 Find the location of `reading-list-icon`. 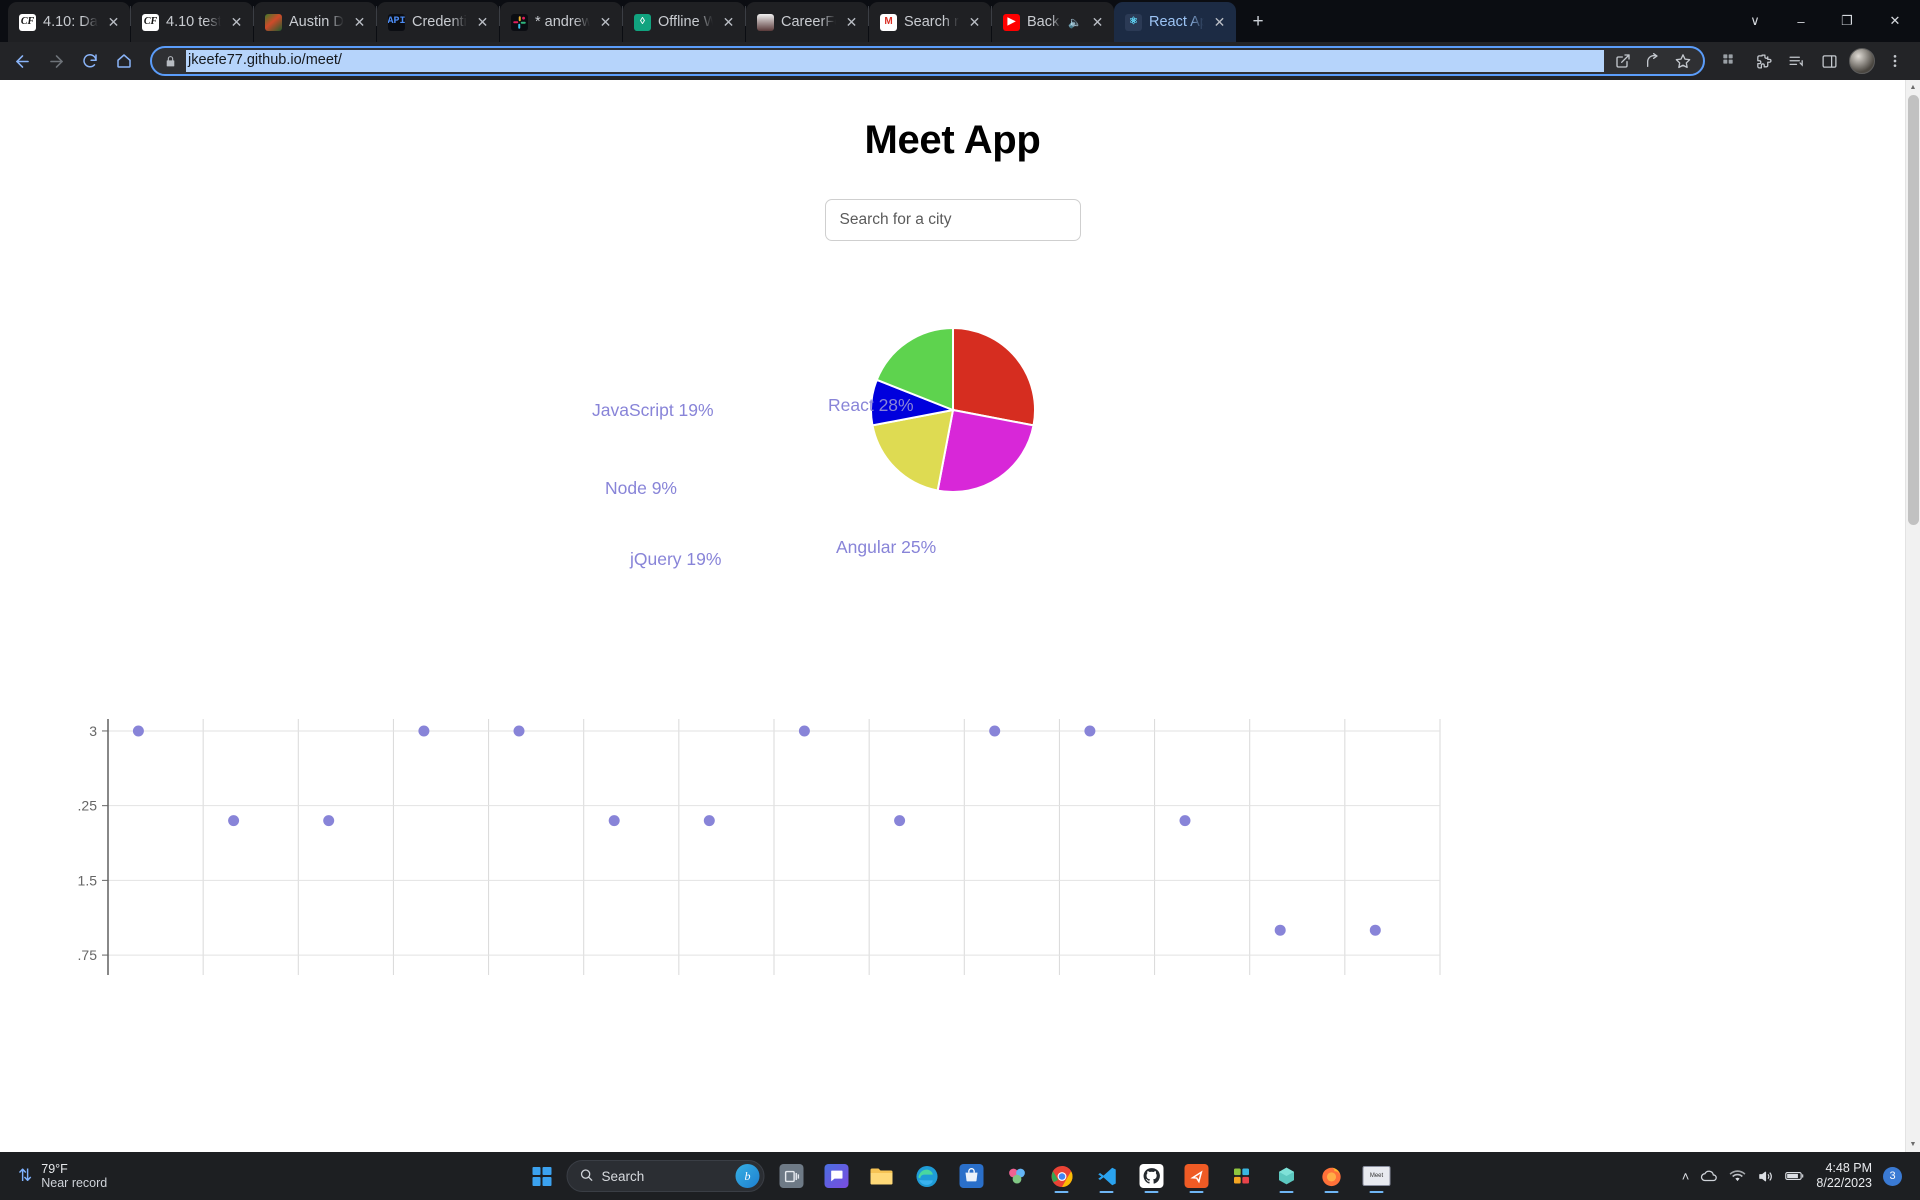

reading-list-icon is located at coordinates (1796, 61).